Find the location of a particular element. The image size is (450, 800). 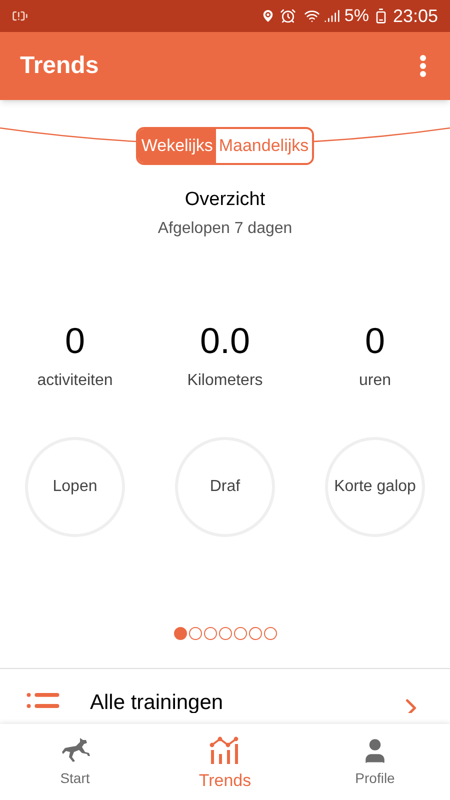

more-icon is located at coordinates (423, 66).